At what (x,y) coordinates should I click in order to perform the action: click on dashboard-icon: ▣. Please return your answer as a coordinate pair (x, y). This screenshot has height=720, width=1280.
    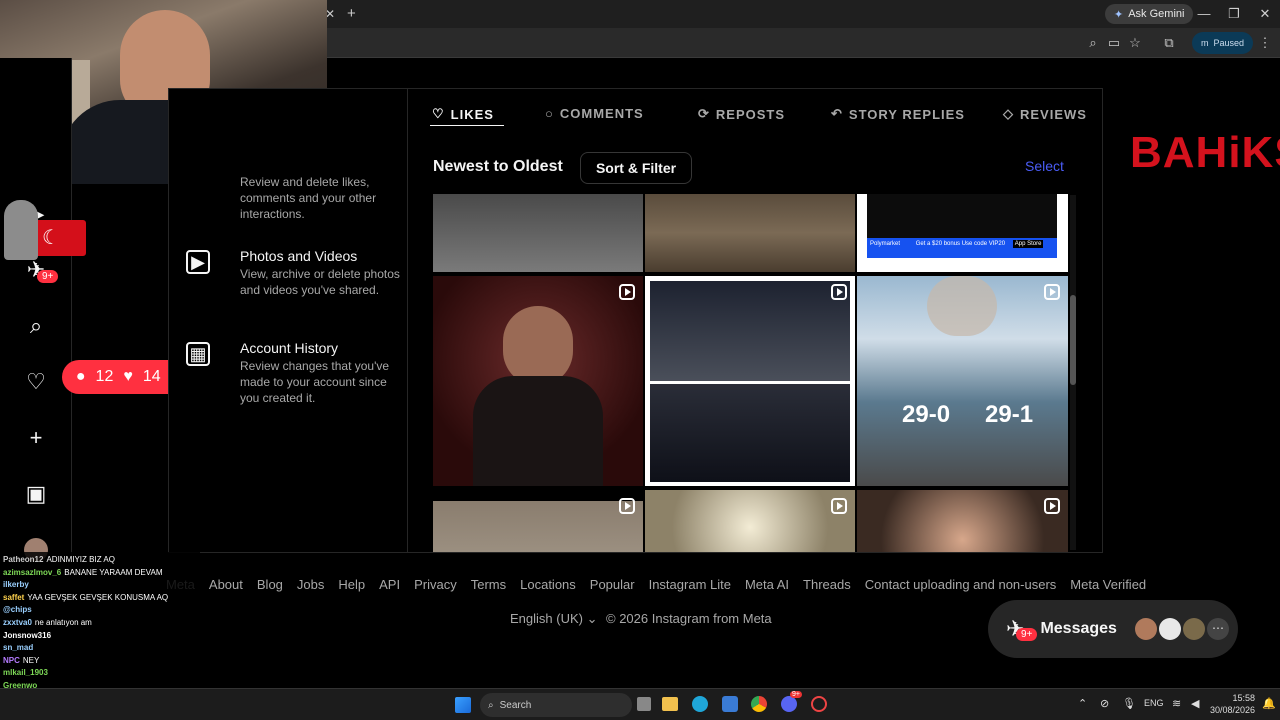
    Looking at the image, I should click on (36, 494).